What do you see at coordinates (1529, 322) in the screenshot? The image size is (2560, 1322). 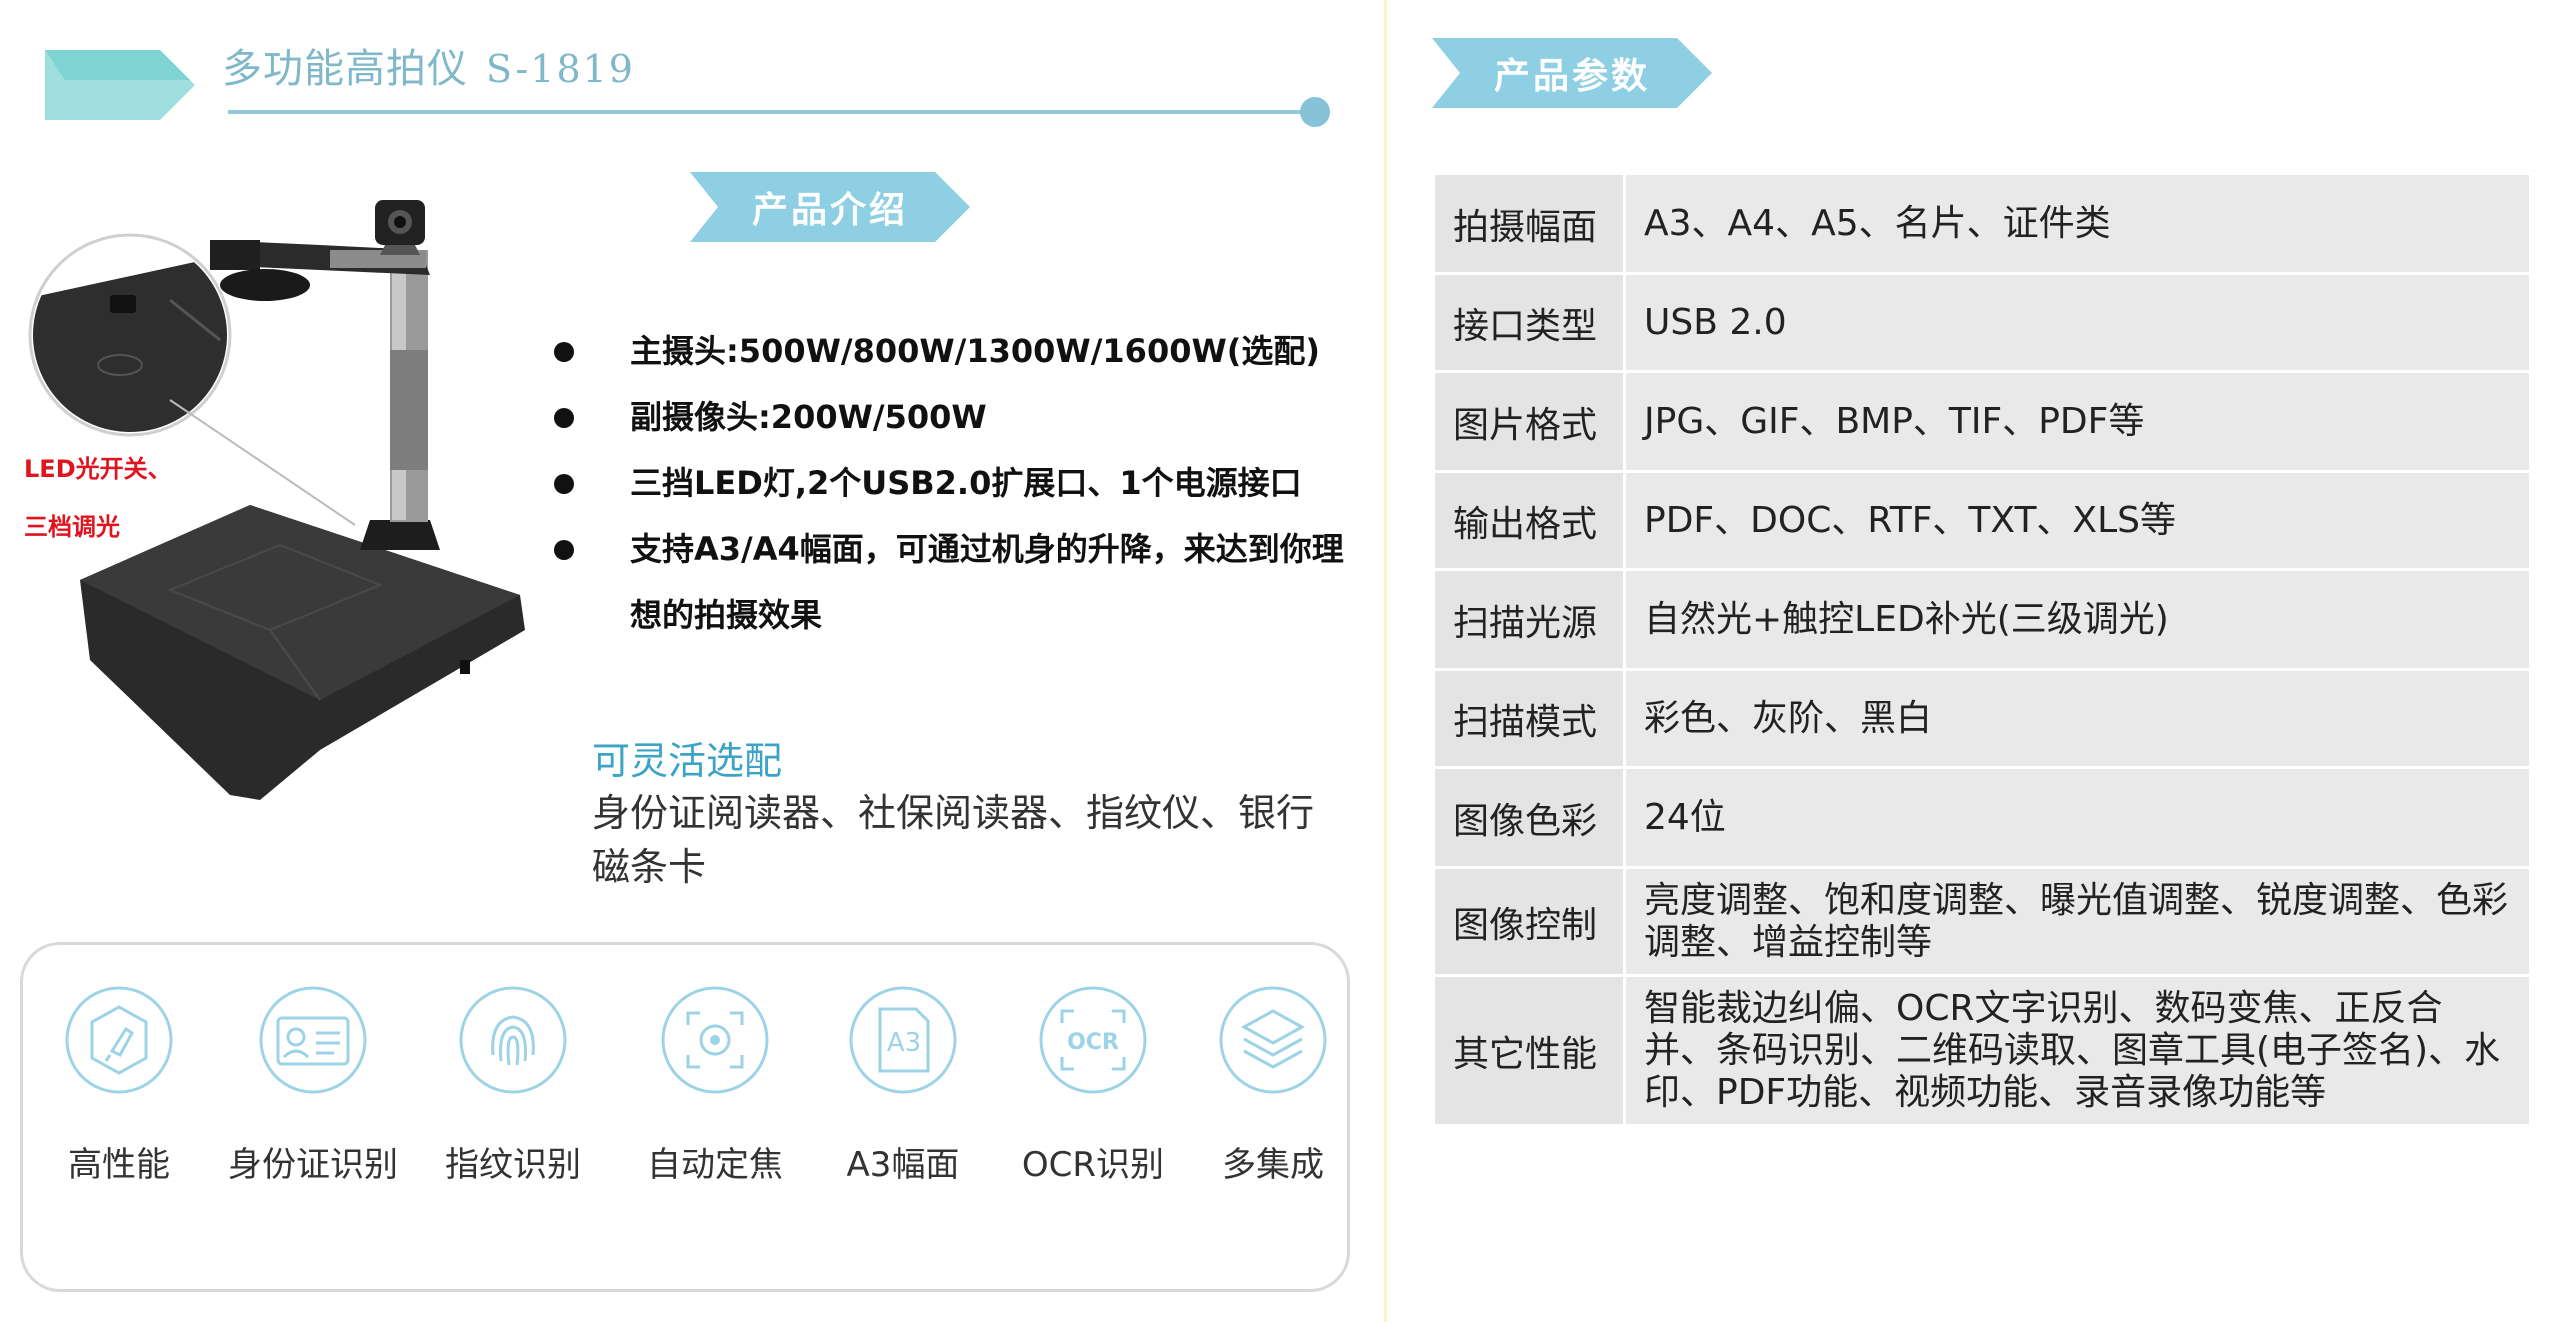 I see `spec-key: 接口类型` at bounding box center [1529, 322].